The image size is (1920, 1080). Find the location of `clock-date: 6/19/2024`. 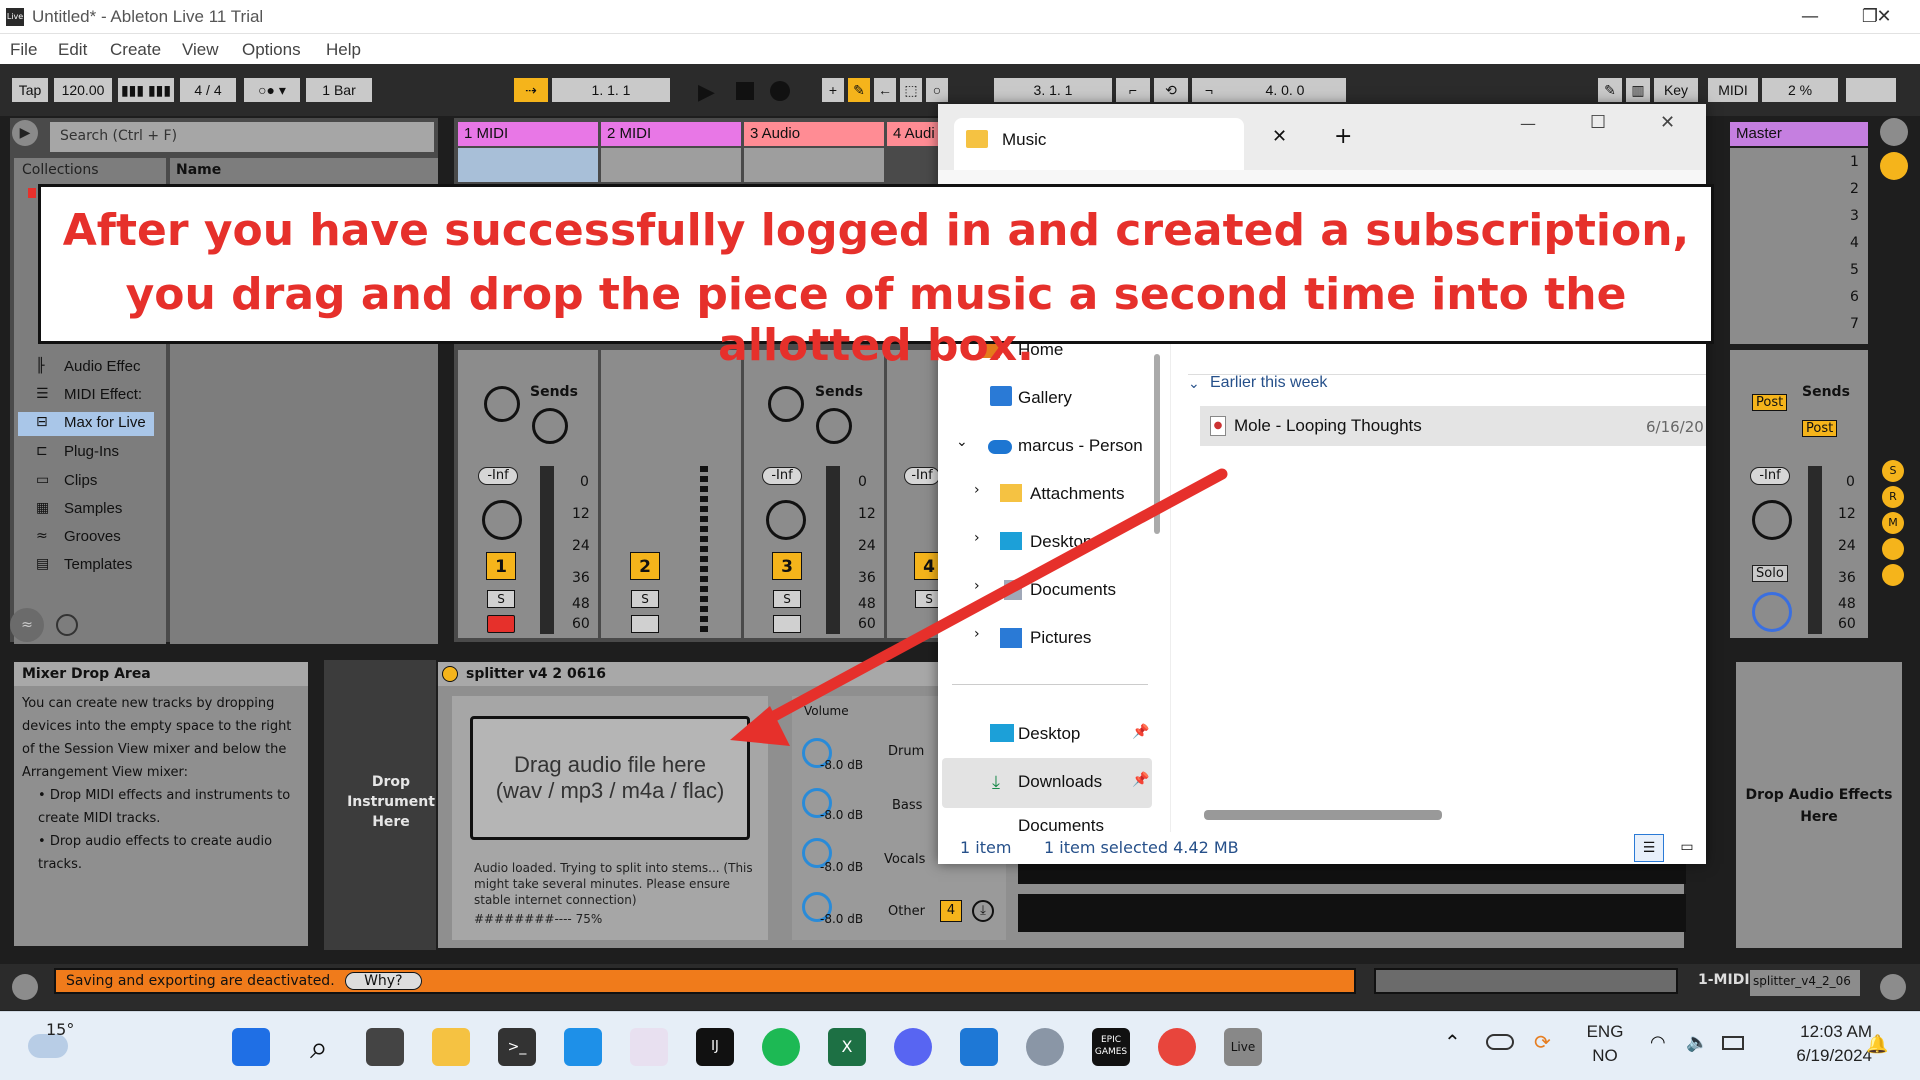

clock-date: 6/19/2024 is located at coordinates (1817, 1056).